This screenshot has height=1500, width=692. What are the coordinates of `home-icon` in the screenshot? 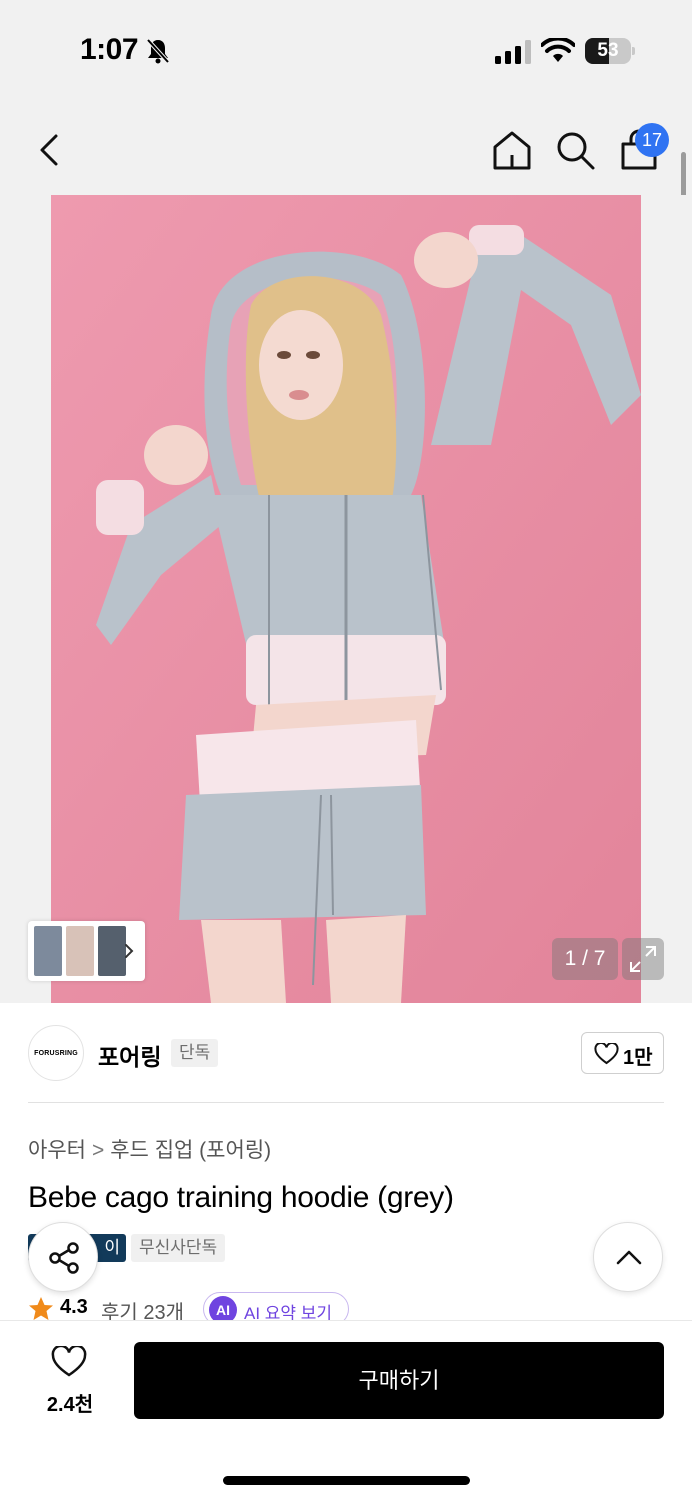 It's located at (512, 150).